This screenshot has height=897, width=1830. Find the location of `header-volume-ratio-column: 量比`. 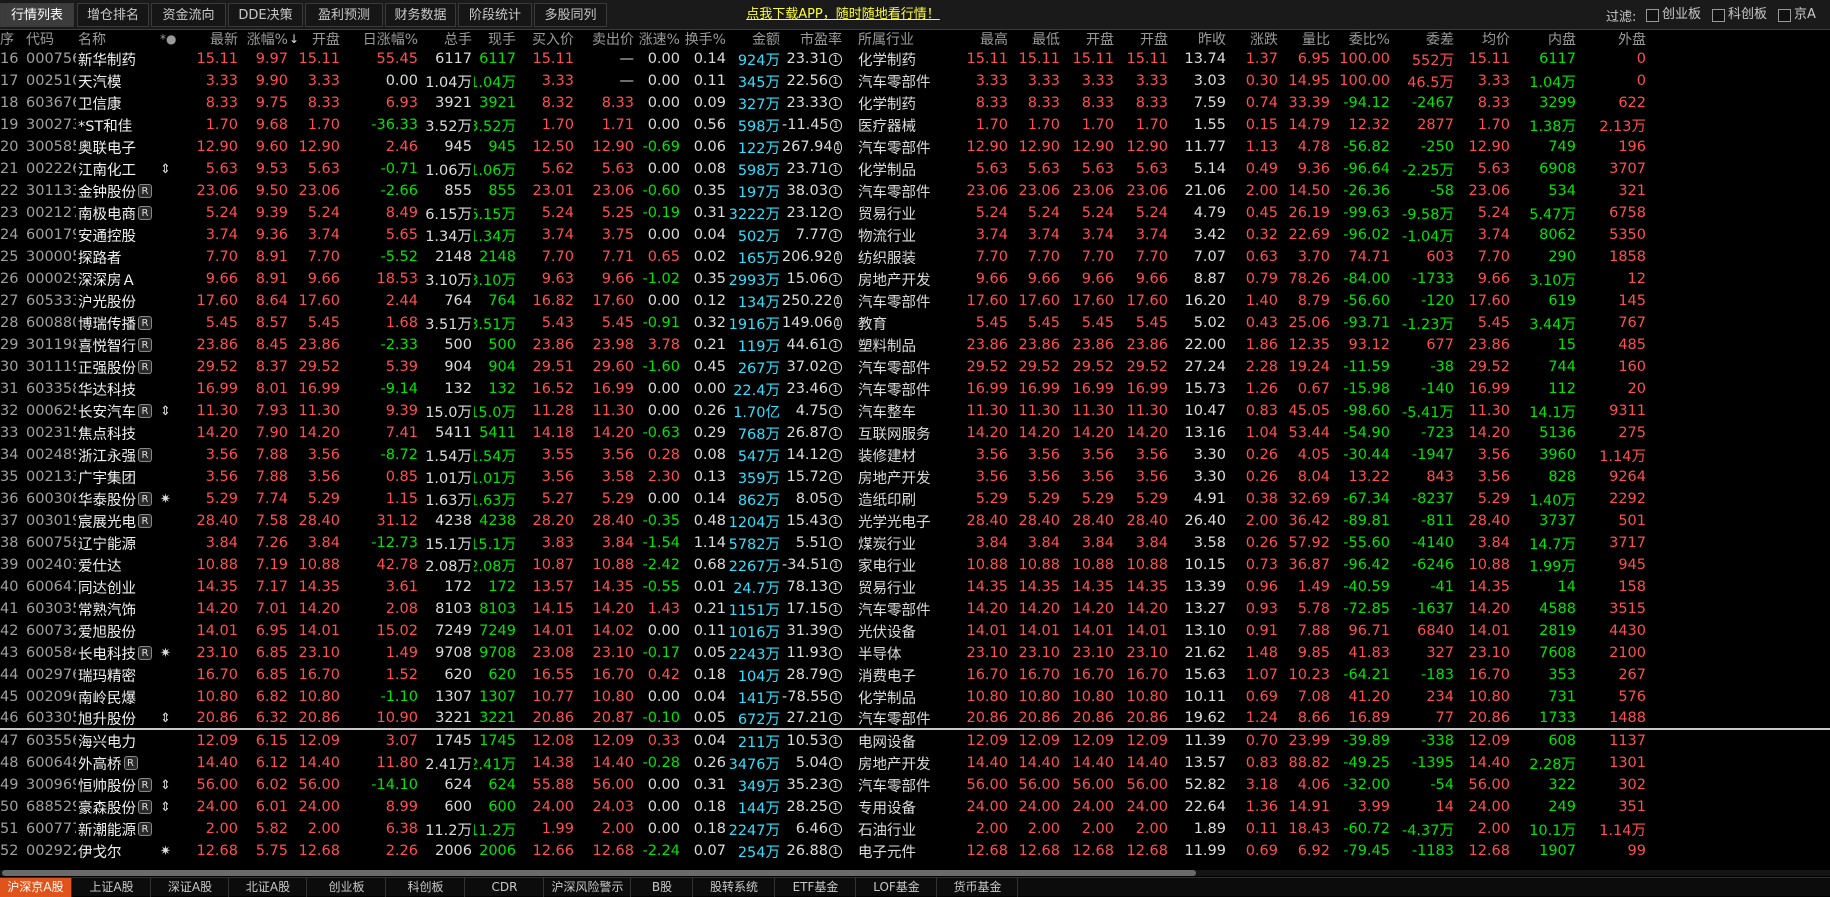

header-volume-ratio-column: 量比 is located at coordinates (1305, 39).